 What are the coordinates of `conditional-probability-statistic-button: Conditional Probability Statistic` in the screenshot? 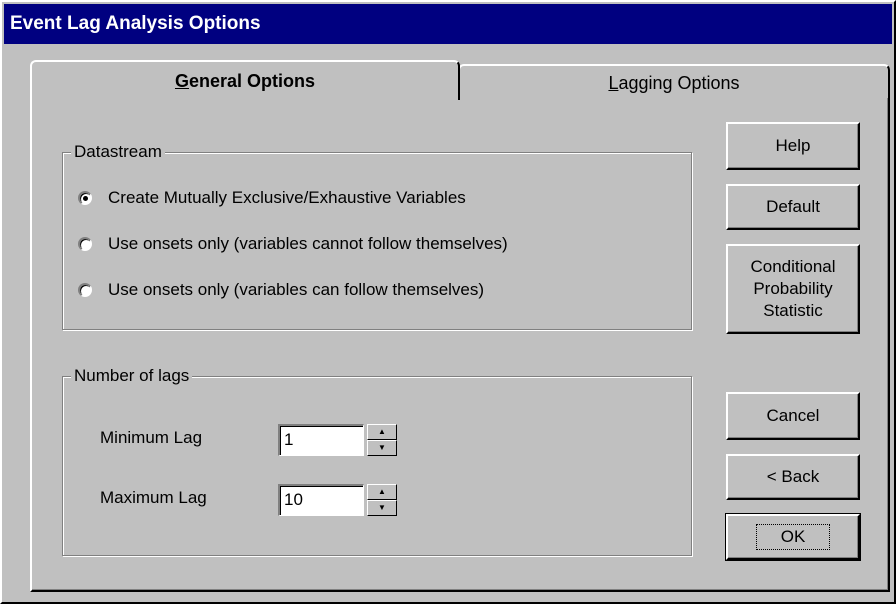 It's located at (793, 289).